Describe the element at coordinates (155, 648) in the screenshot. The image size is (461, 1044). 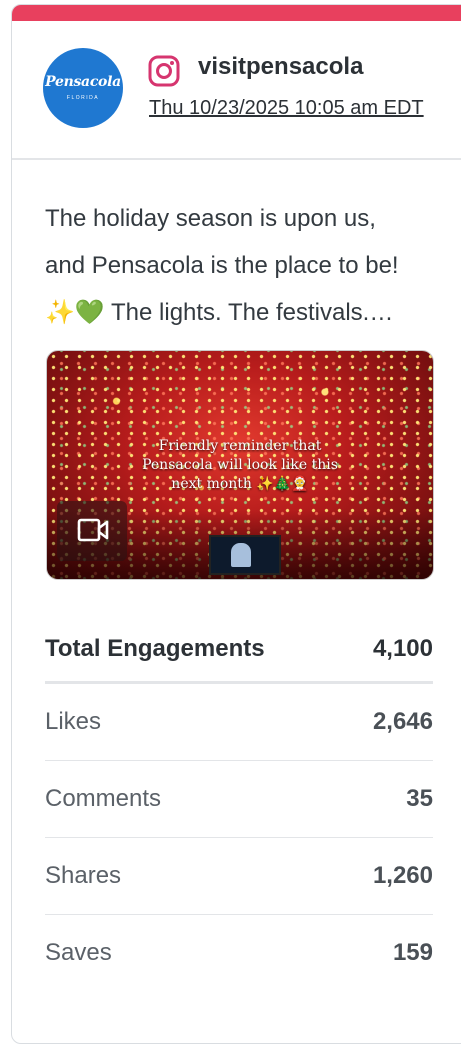
I see `metric-label: Total Engagements` at that location.